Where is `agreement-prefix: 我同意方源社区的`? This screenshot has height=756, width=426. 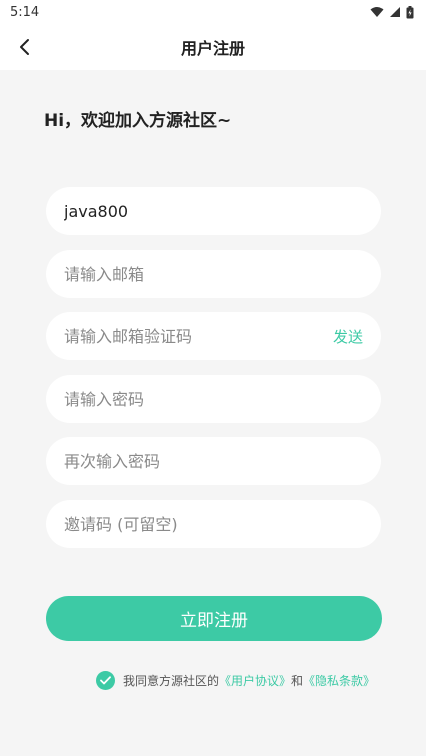
agreement-prefix: 我同意方源社区的 is located at coordinates (171, 681).